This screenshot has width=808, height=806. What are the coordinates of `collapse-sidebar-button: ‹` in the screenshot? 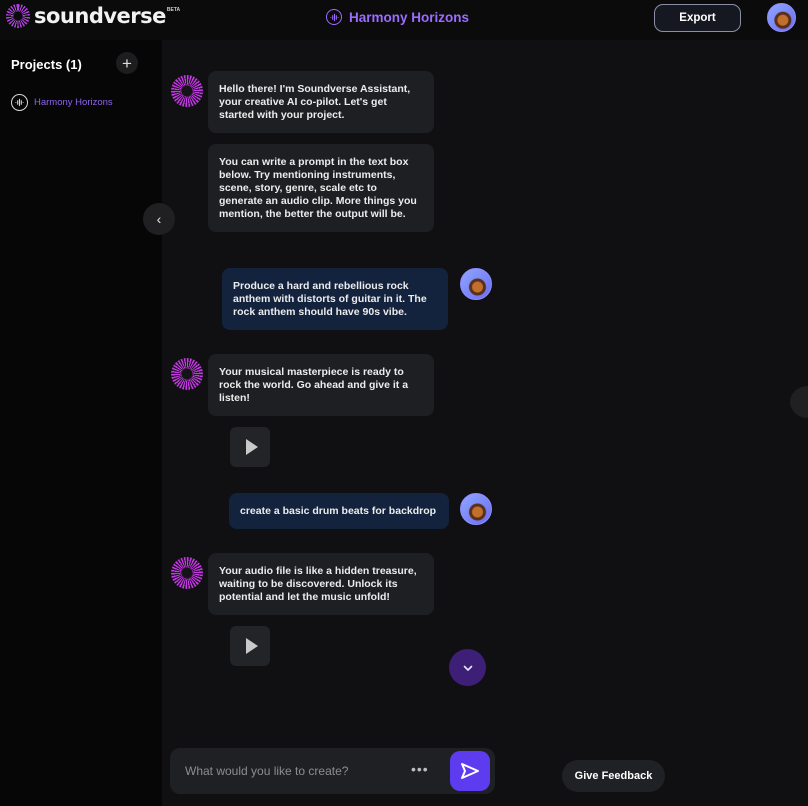 It's located at (159, 219).